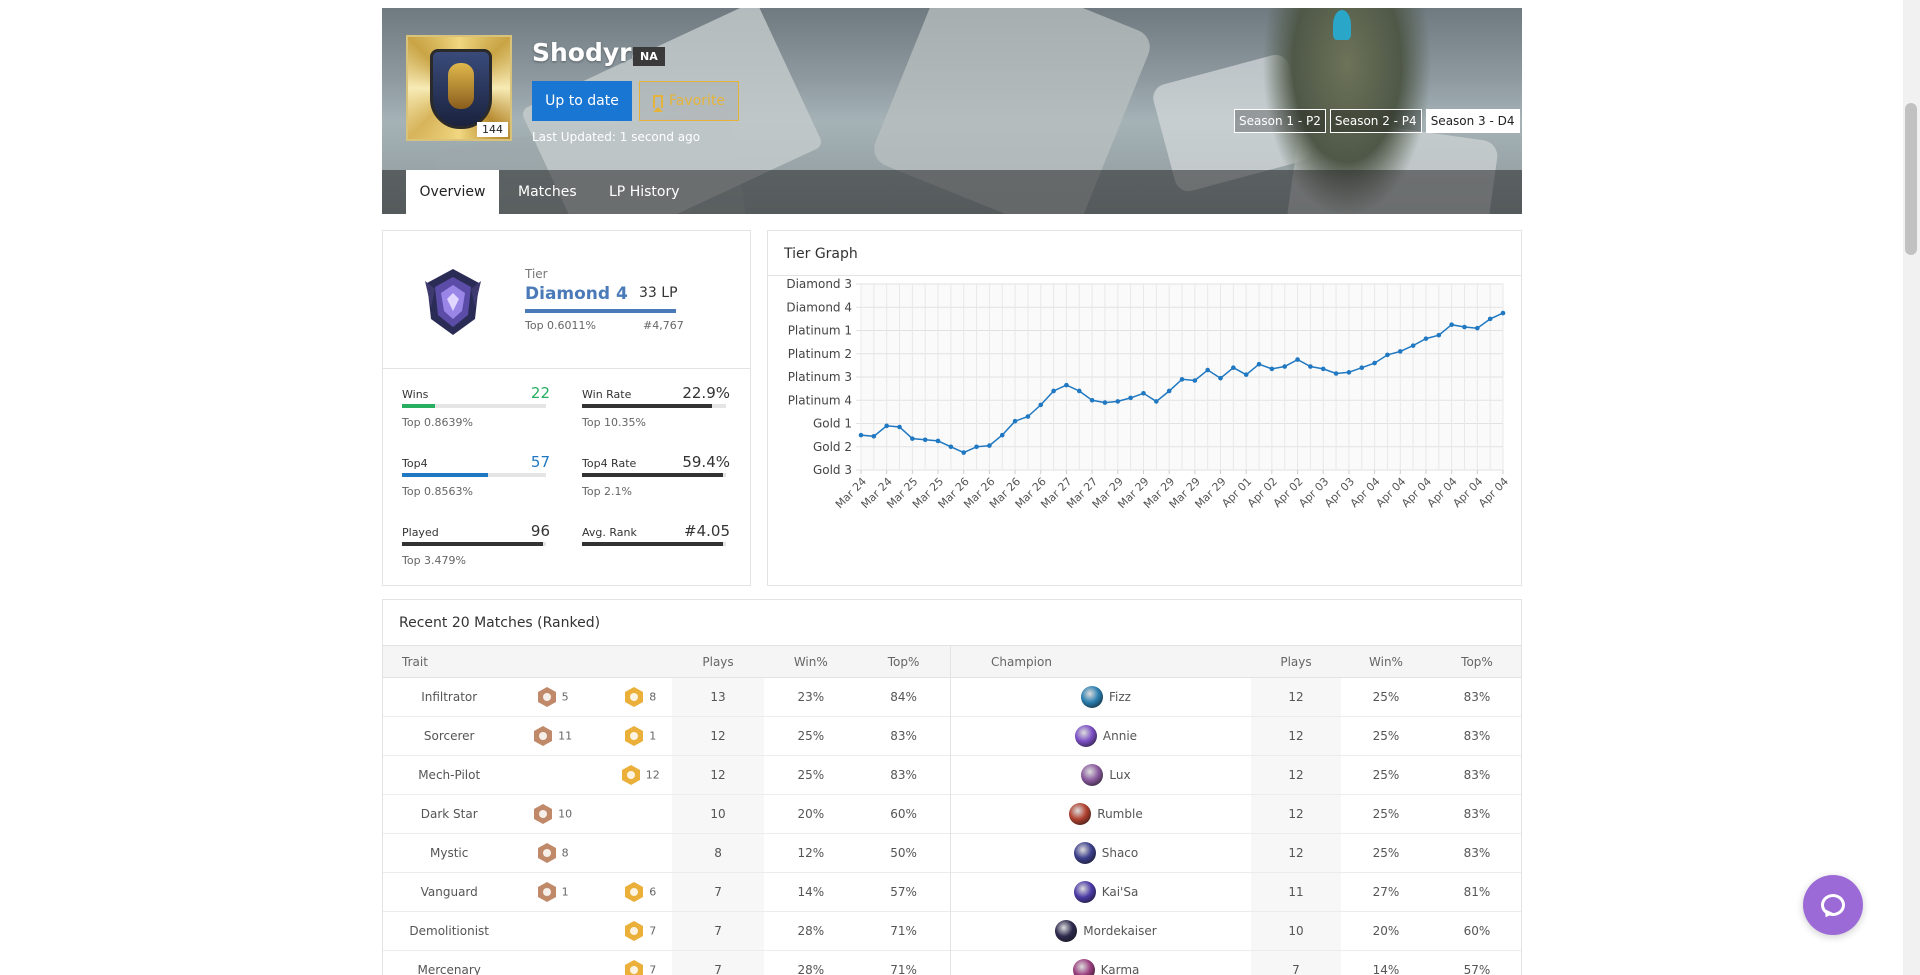 This screenshot has width=1920, height=975. I want to click on champion-win-rate: 14%, so click(1386, 962).